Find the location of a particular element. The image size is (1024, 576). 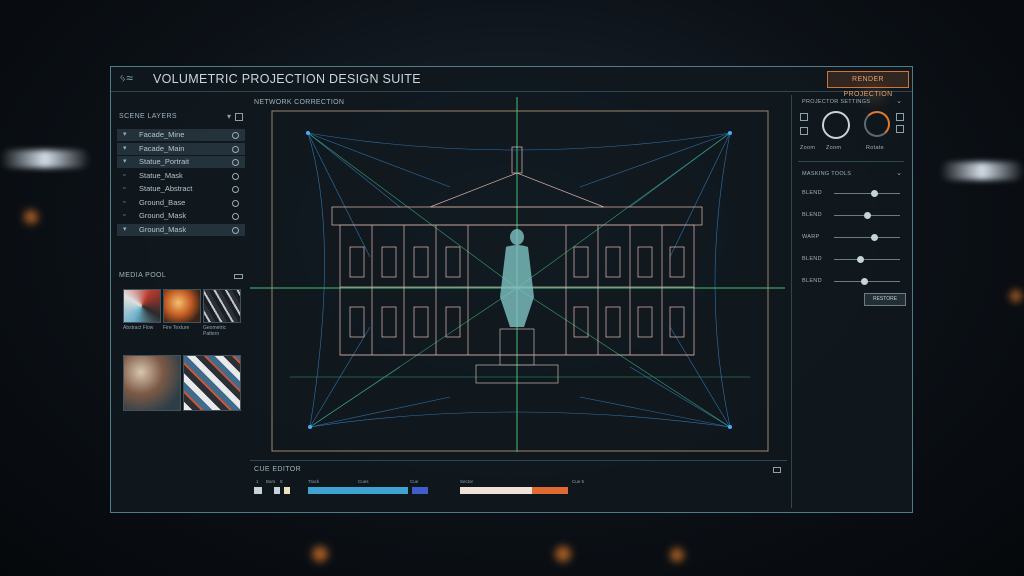

panel-title: CUE EDITOR is located at coordinates (278, 469).